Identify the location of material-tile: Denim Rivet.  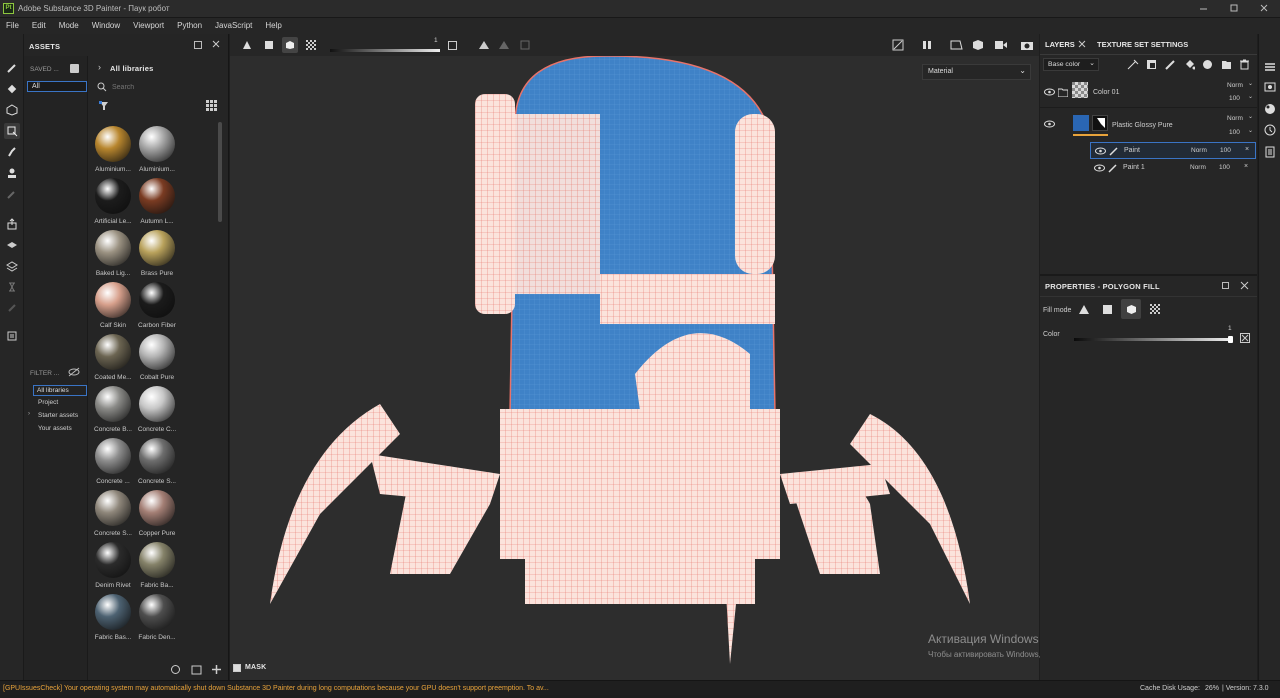
(113, 565).